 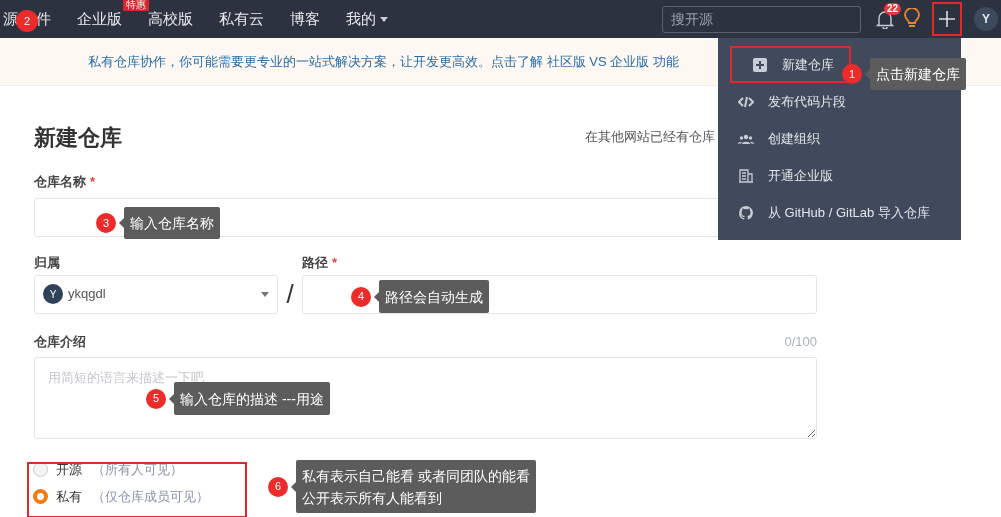 I want to click on notification-count: 22, so click(x=893, y=9).